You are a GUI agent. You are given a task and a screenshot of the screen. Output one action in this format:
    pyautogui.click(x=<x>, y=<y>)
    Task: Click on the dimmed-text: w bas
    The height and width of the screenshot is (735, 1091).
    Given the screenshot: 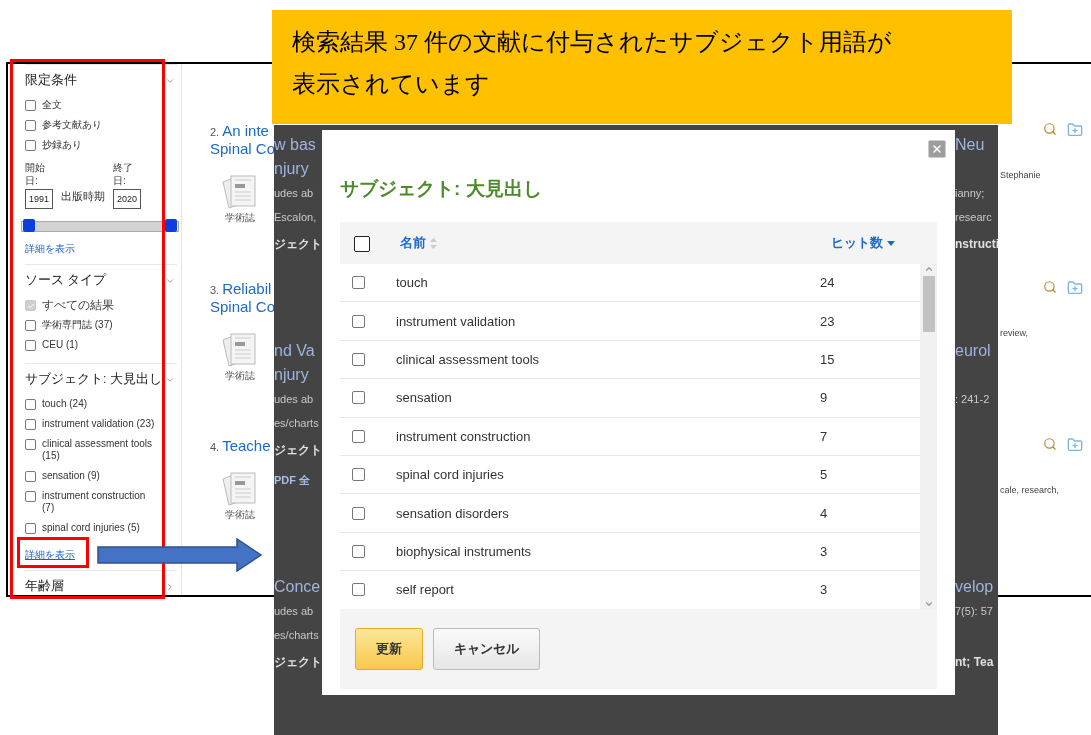 What is the action you would take?
    pyautogui.click(x=295, y=145)
    